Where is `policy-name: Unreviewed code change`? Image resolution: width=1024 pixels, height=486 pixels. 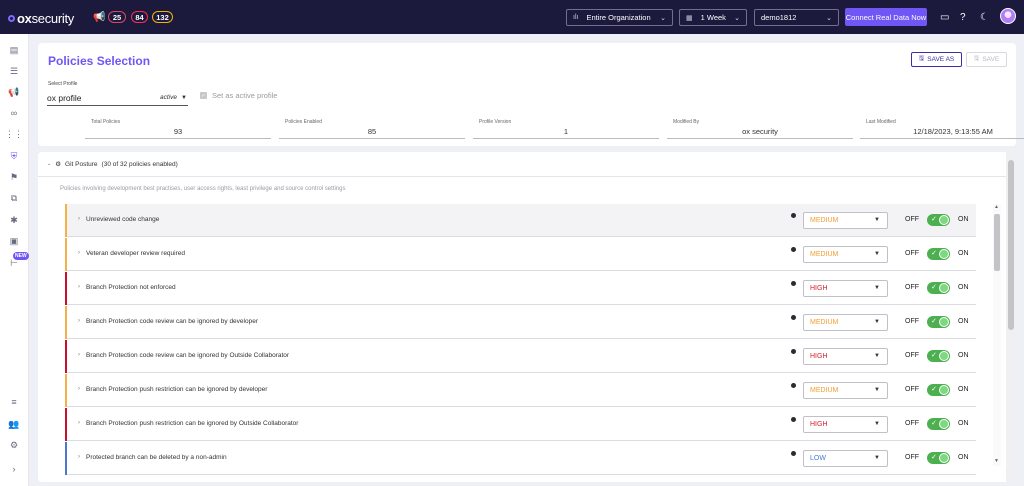 policy-name: Unreviewed code change is located at coordinates (123, 219).